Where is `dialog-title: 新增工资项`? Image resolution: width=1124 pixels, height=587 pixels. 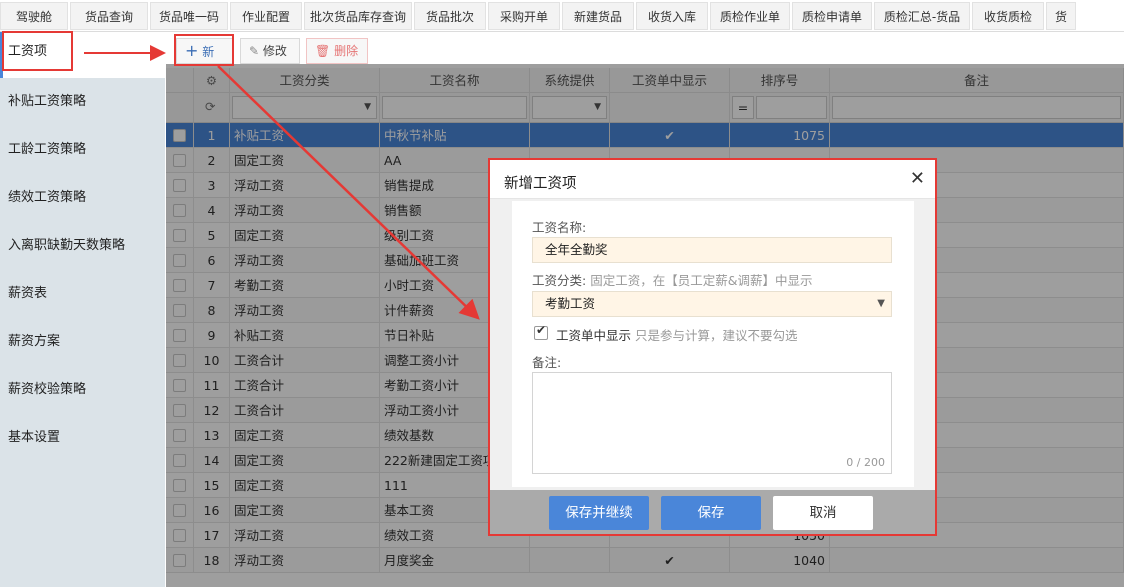
dialog-title: 新增工资项 is located at coordinates (540, 184).